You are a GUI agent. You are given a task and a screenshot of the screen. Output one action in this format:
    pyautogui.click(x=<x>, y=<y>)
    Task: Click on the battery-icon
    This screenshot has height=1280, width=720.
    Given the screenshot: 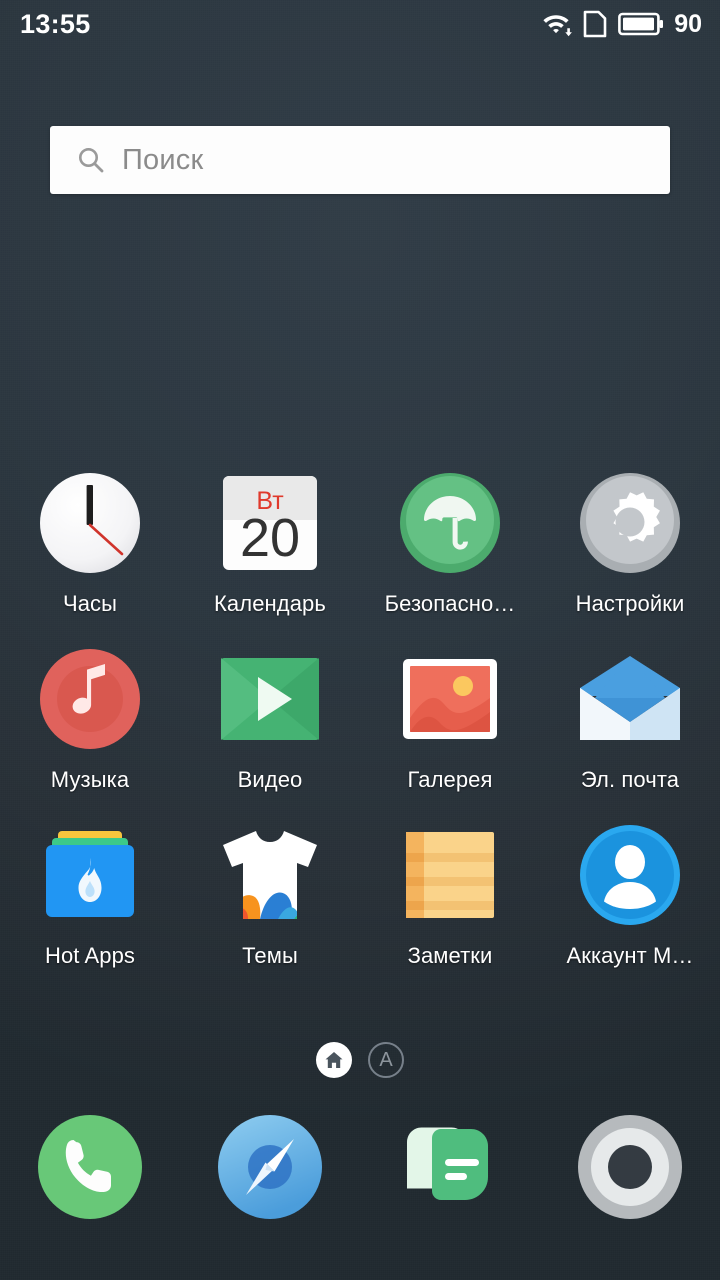 What is the action you would take?
    pyautogui.click(x=641, y=24)
    